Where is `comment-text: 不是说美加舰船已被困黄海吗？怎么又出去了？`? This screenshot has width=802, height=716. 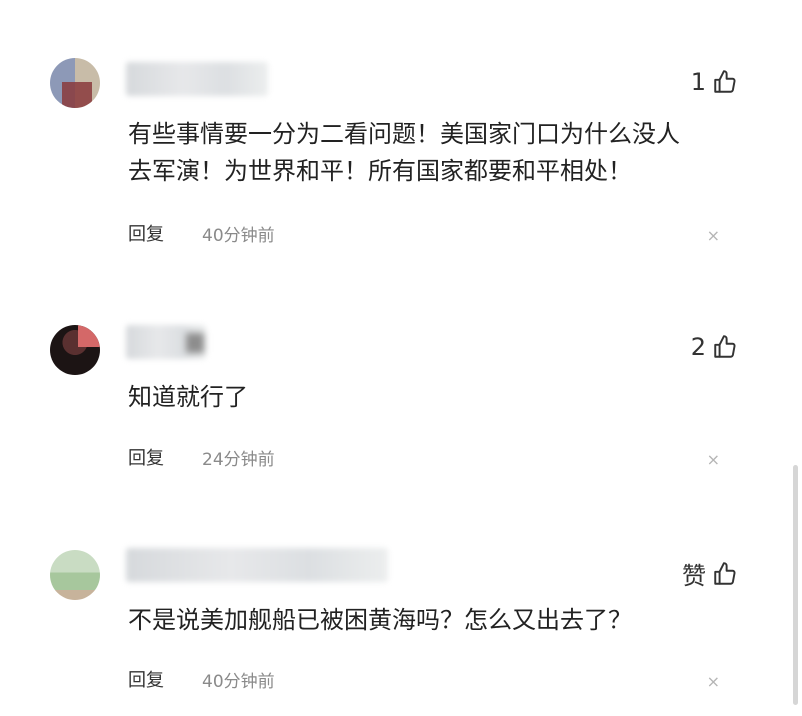 comment-text: 不是说美加舰船已被困黄海吗？怎么又出去了？ is located at coordinates (438, 620).